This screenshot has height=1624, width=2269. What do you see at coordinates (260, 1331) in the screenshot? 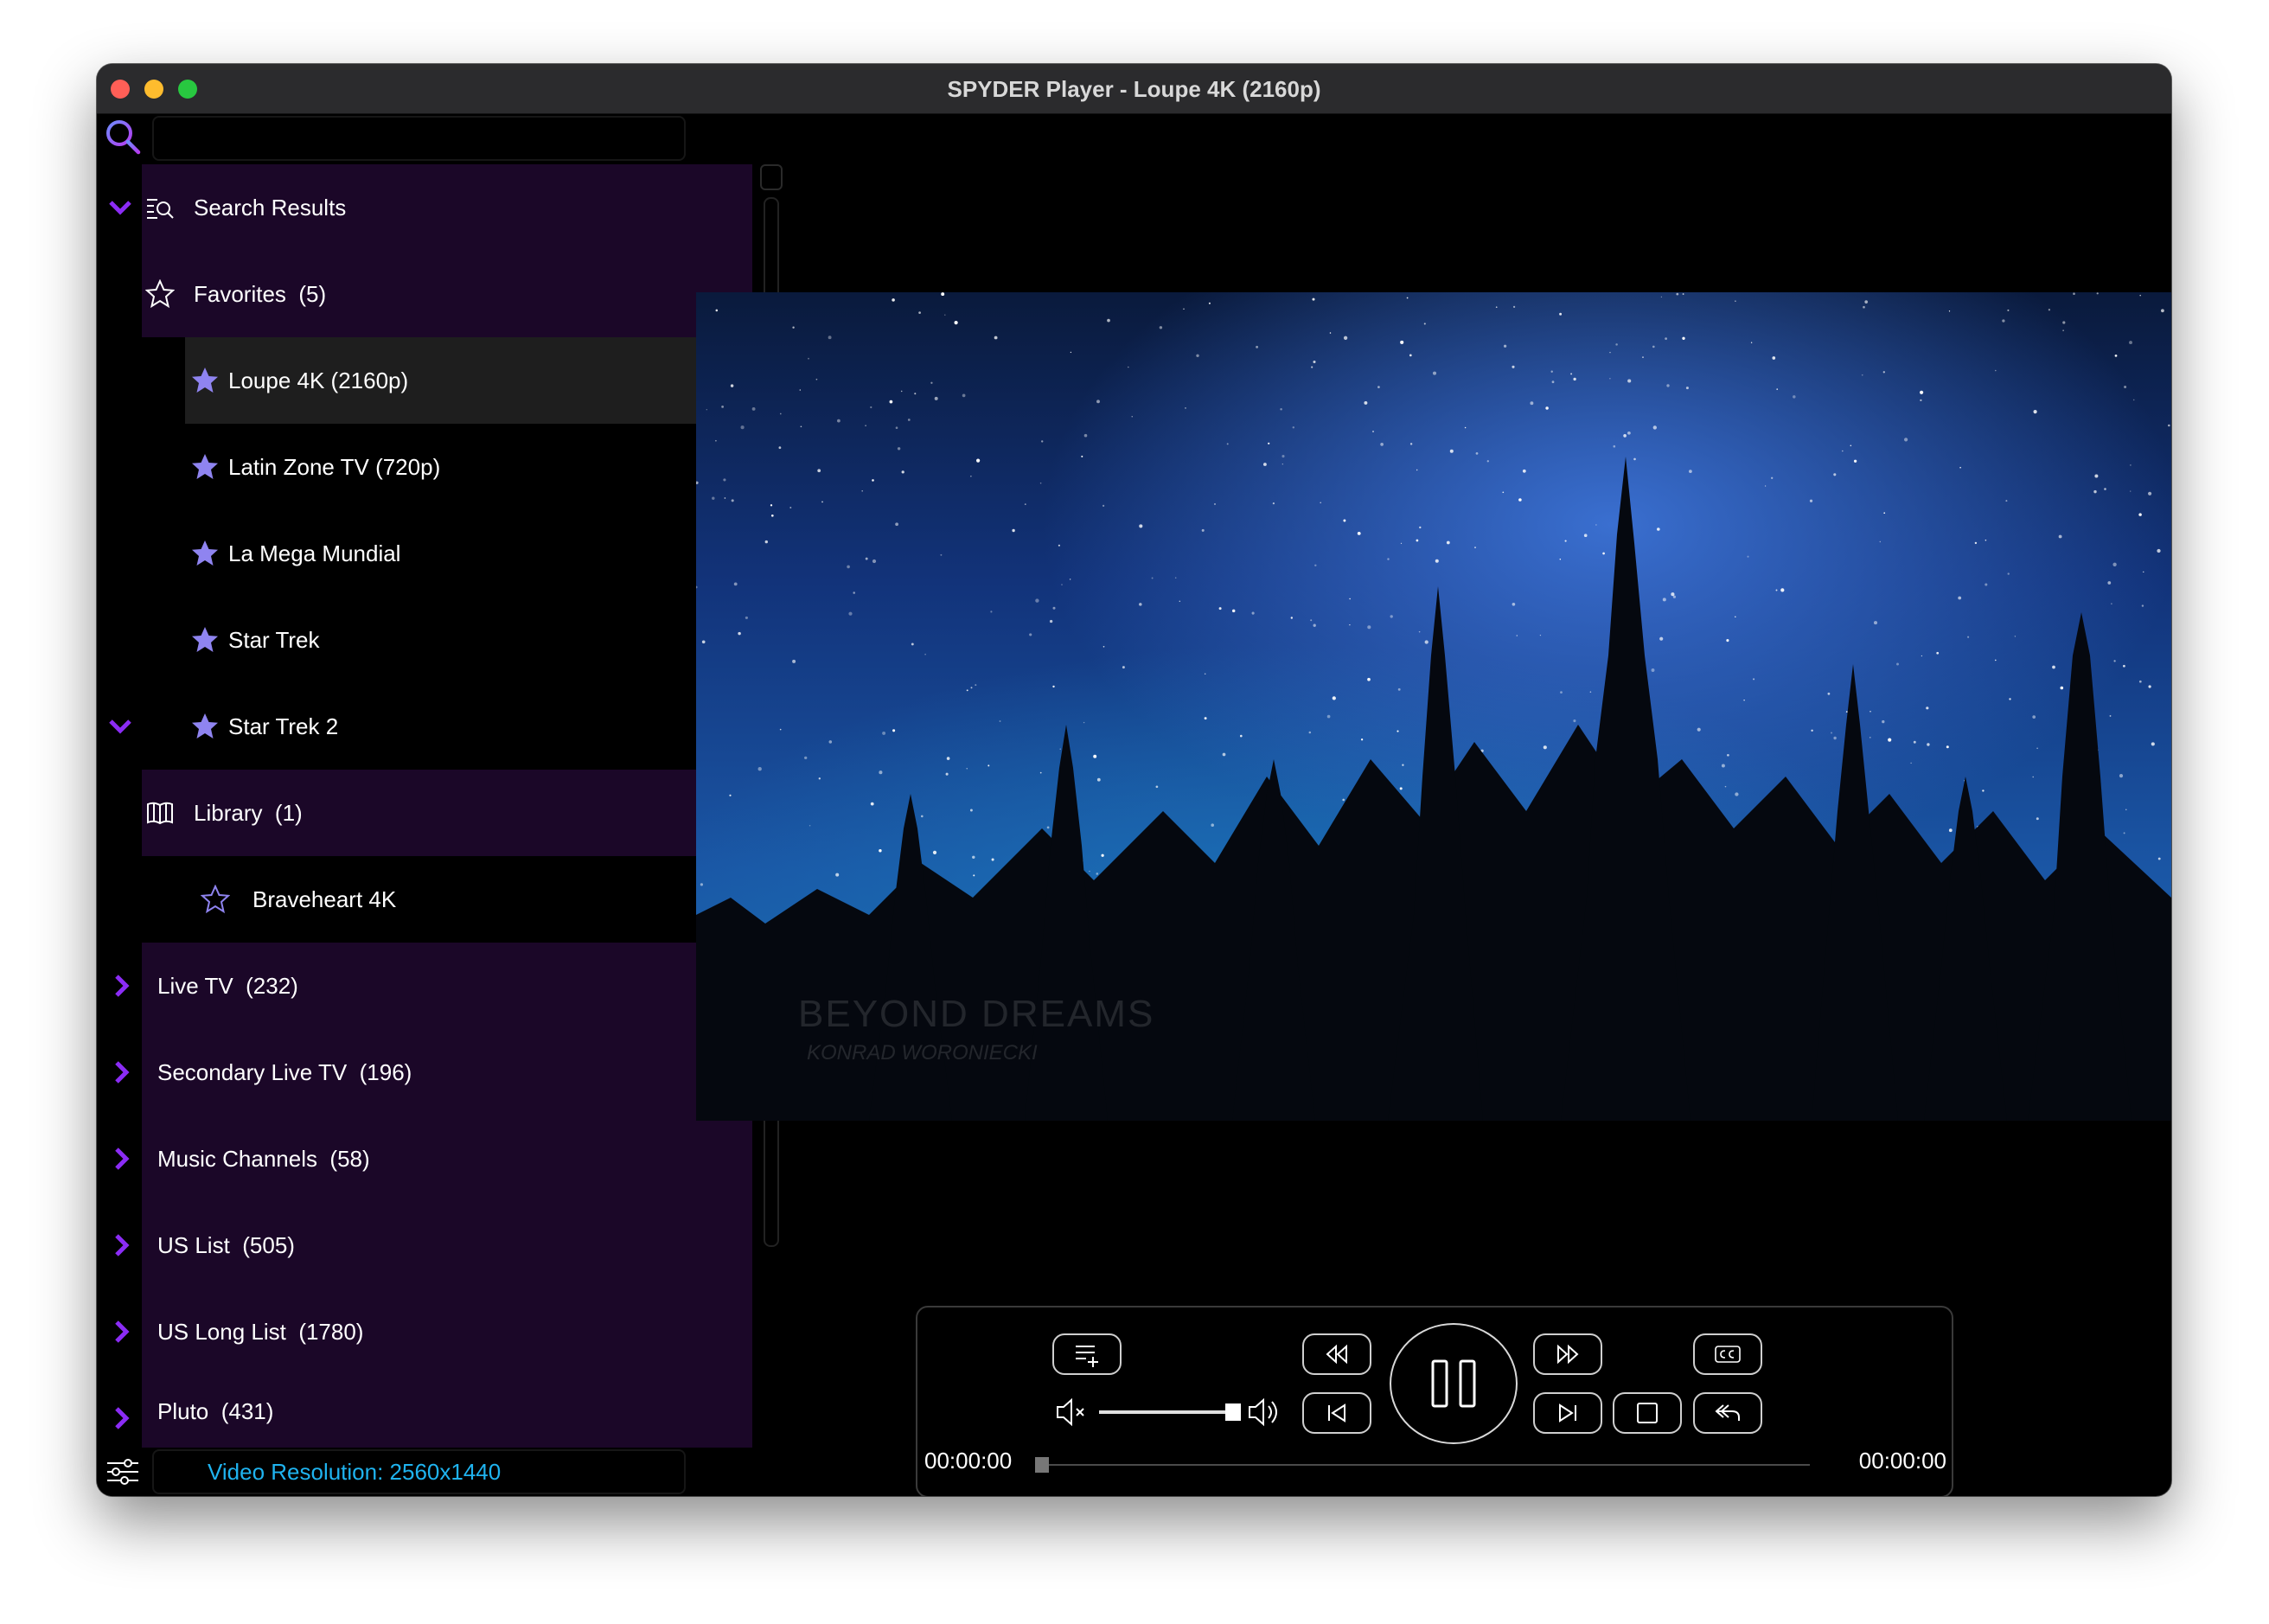
I see `tree-item-label: US Long List (1780)` at bounding box center [260, 1331].